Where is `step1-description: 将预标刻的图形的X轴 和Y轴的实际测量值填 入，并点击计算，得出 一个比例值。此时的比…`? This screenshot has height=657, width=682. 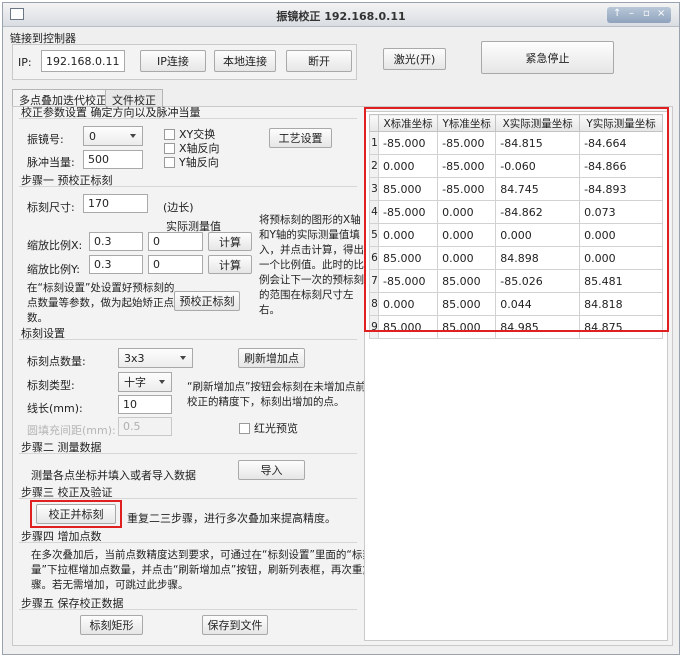 step1-description: 将预标刻的图形的X轴 和Y轴的实际测量值填 入，并点击计算，得出 一个比例值。此时的比… is located at coordinates (311, 265).